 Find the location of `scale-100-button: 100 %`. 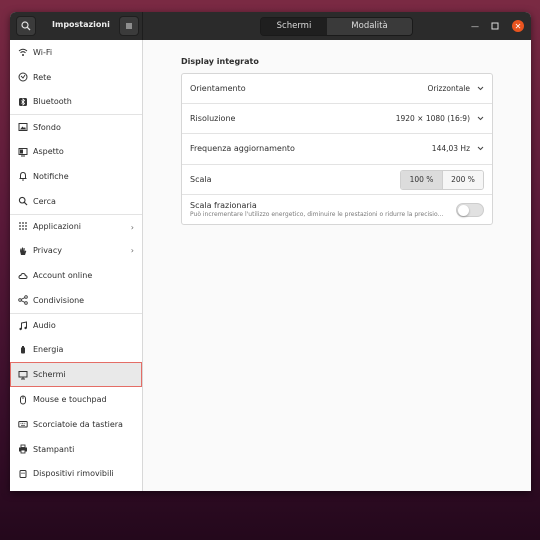

scale-100-button: 100 % is located at coordinates (421, 179).